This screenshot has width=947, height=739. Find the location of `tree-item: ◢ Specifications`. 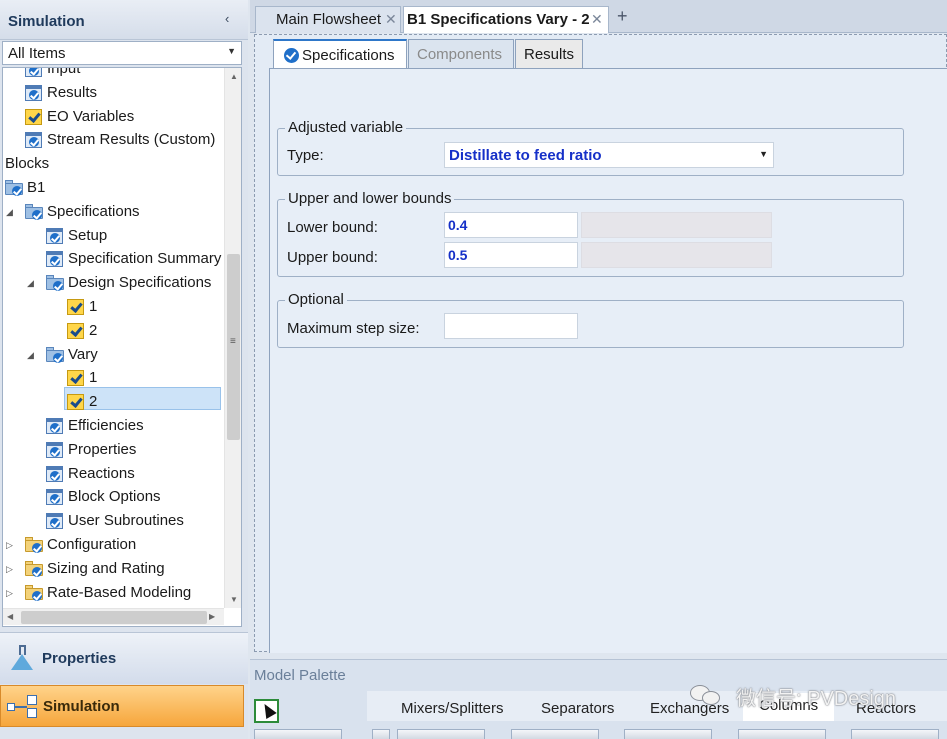

tree-item: ◢ Specifications is located at coordinates (113, 212).